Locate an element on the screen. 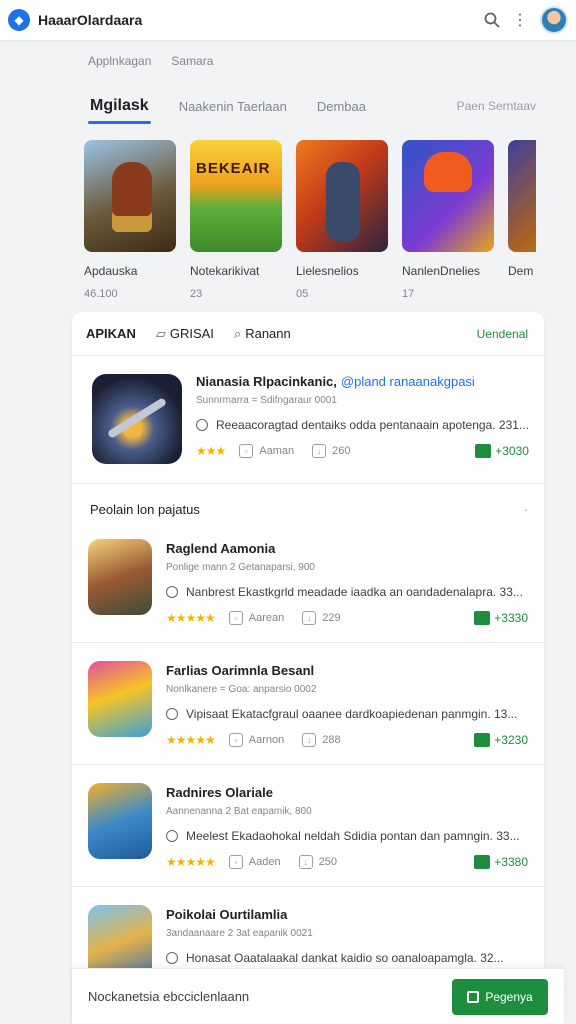 This screenshot has height=1024, width=576. carousel-card-title: Apdauska is located at coordinates (111, 271).